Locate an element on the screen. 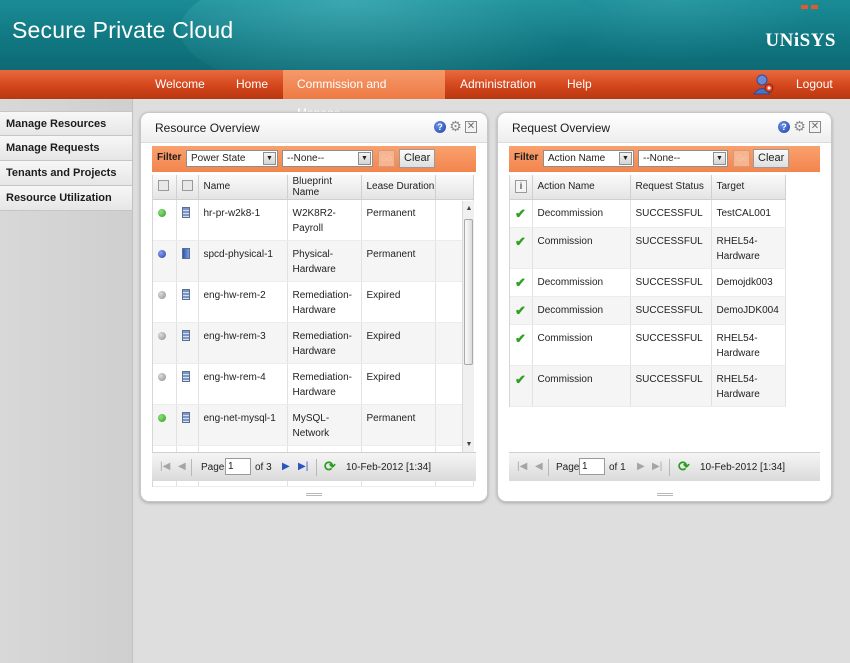 The height and width of the screenshot is (663, 850). table-row: eng-hw-rem-4 Remediation-Hardware Expired is located at coordinates (313, 384).